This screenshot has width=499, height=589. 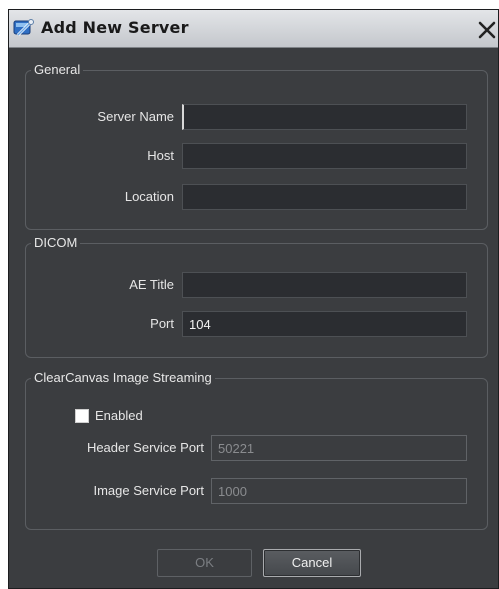 I want to click on server-app-icon, so click(x=24, y=28).